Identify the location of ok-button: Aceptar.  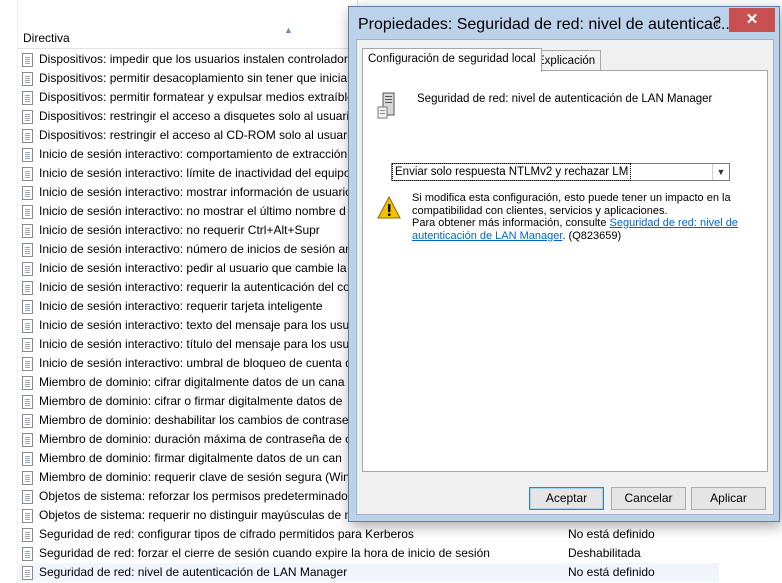
(566, 498).